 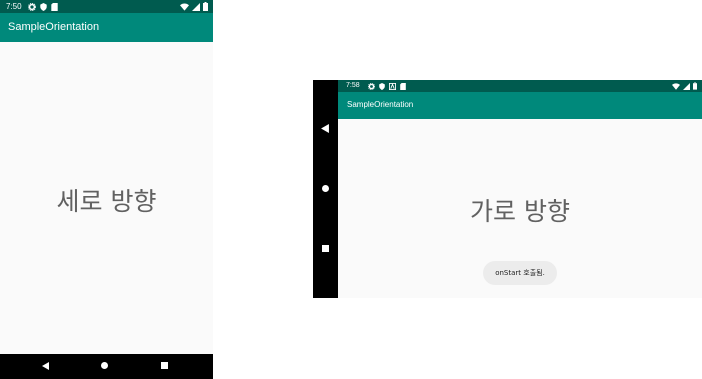 I want to click on status-time: 7:58, so click(x=353, y=85).